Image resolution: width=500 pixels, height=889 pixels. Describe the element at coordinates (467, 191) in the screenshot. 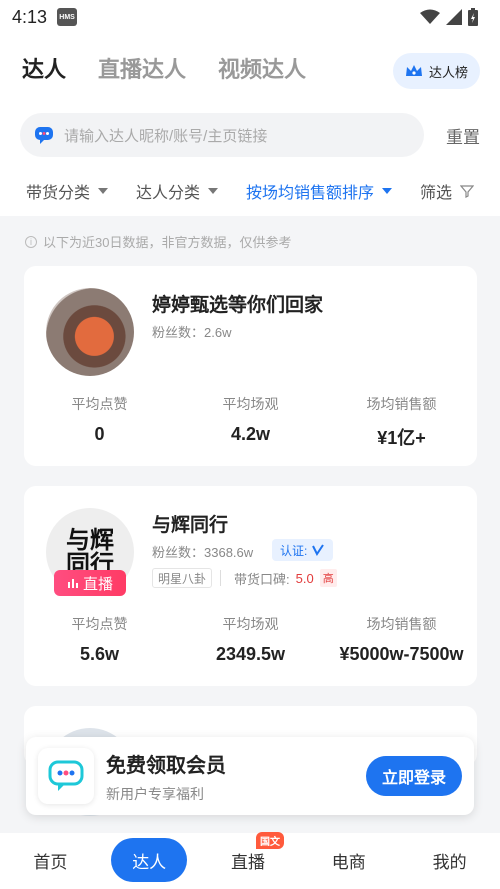

I see `funnel-icon` at that location.